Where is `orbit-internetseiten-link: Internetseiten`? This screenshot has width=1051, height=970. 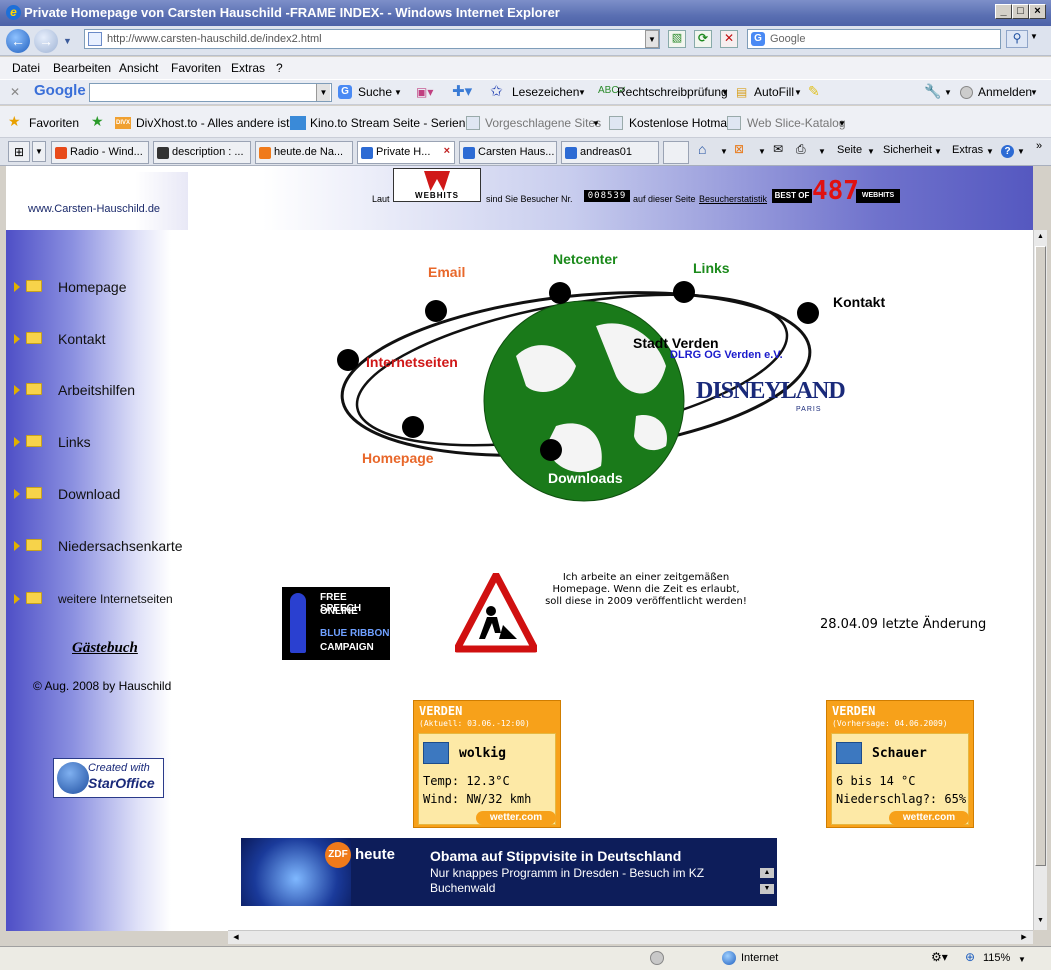 orbit-internetseiten-link: Internetseiten is located at coordinates (412, 362).